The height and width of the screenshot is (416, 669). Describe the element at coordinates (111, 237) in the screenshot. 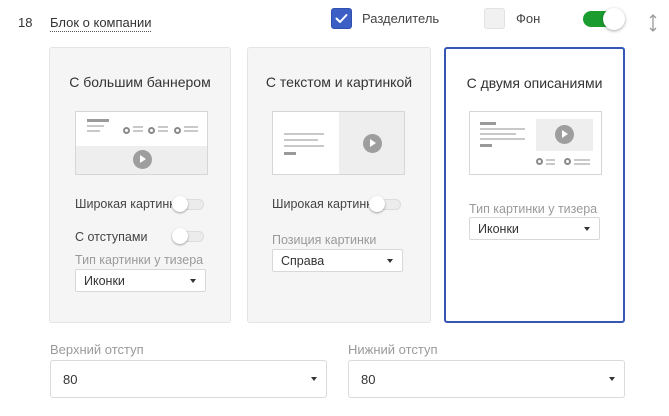

I see `indent-label: С отступами` at that location.